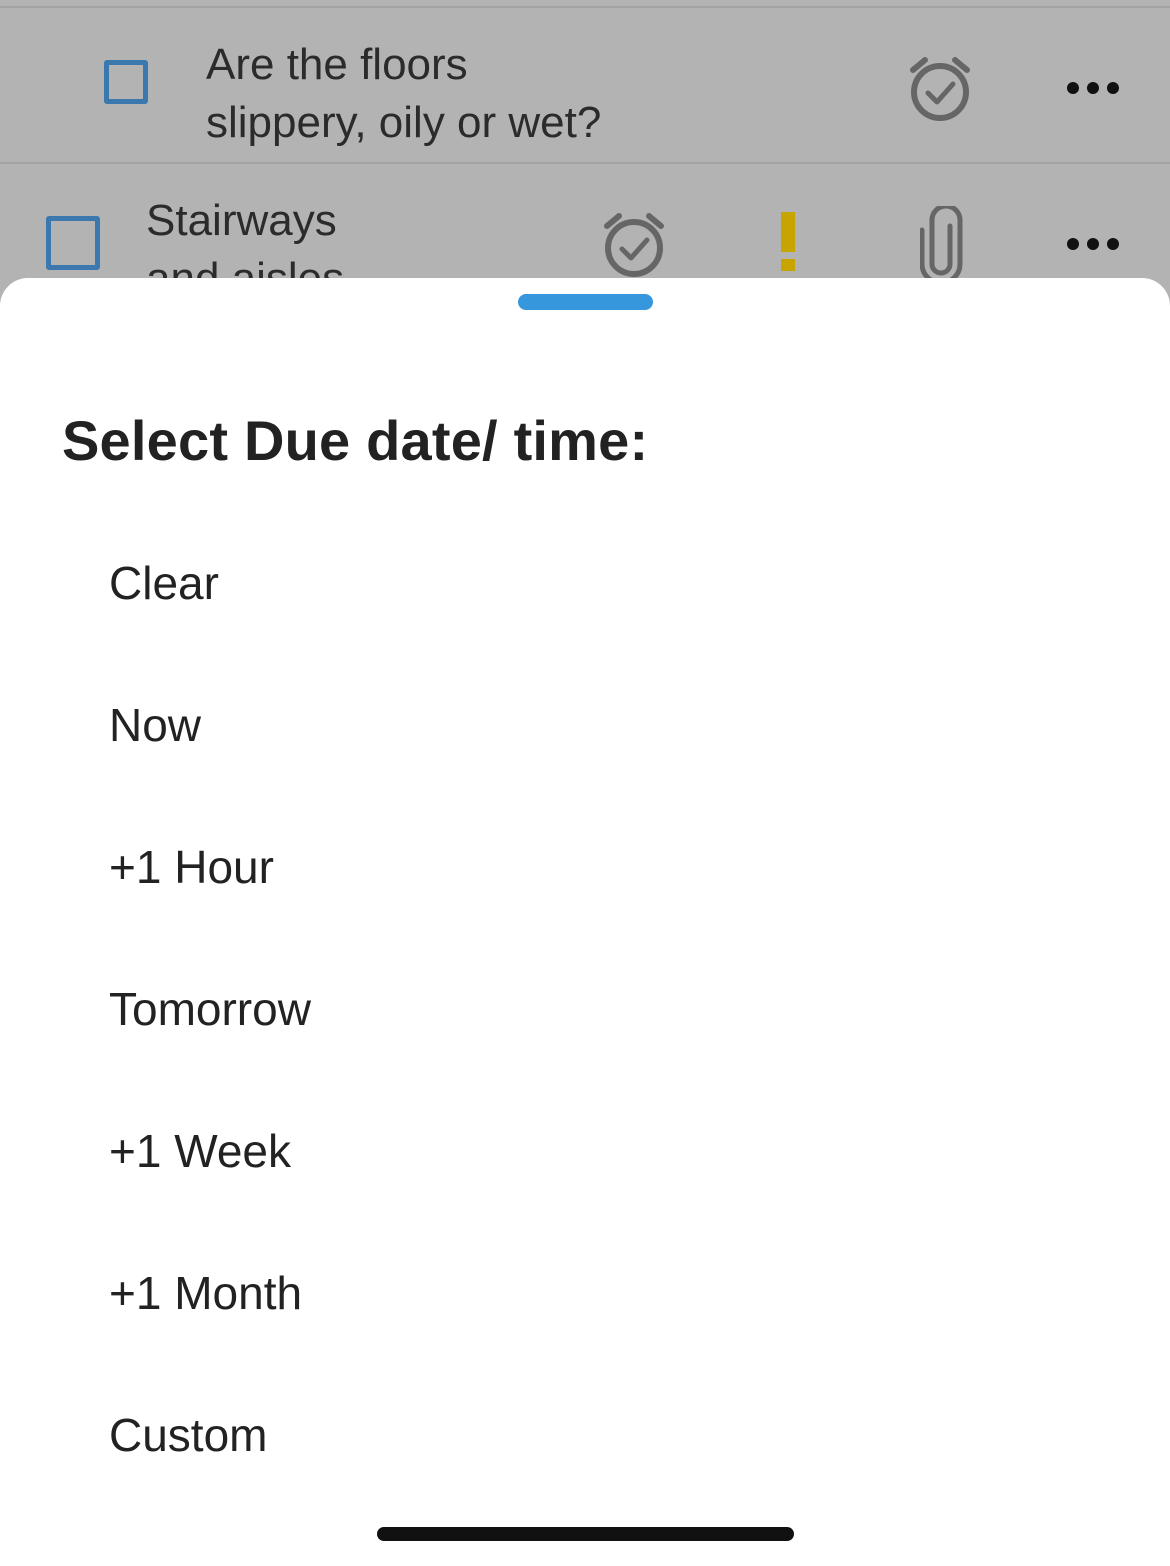  I want to click on option-plus-1-hour: +1 Hour, so click(559, 867).